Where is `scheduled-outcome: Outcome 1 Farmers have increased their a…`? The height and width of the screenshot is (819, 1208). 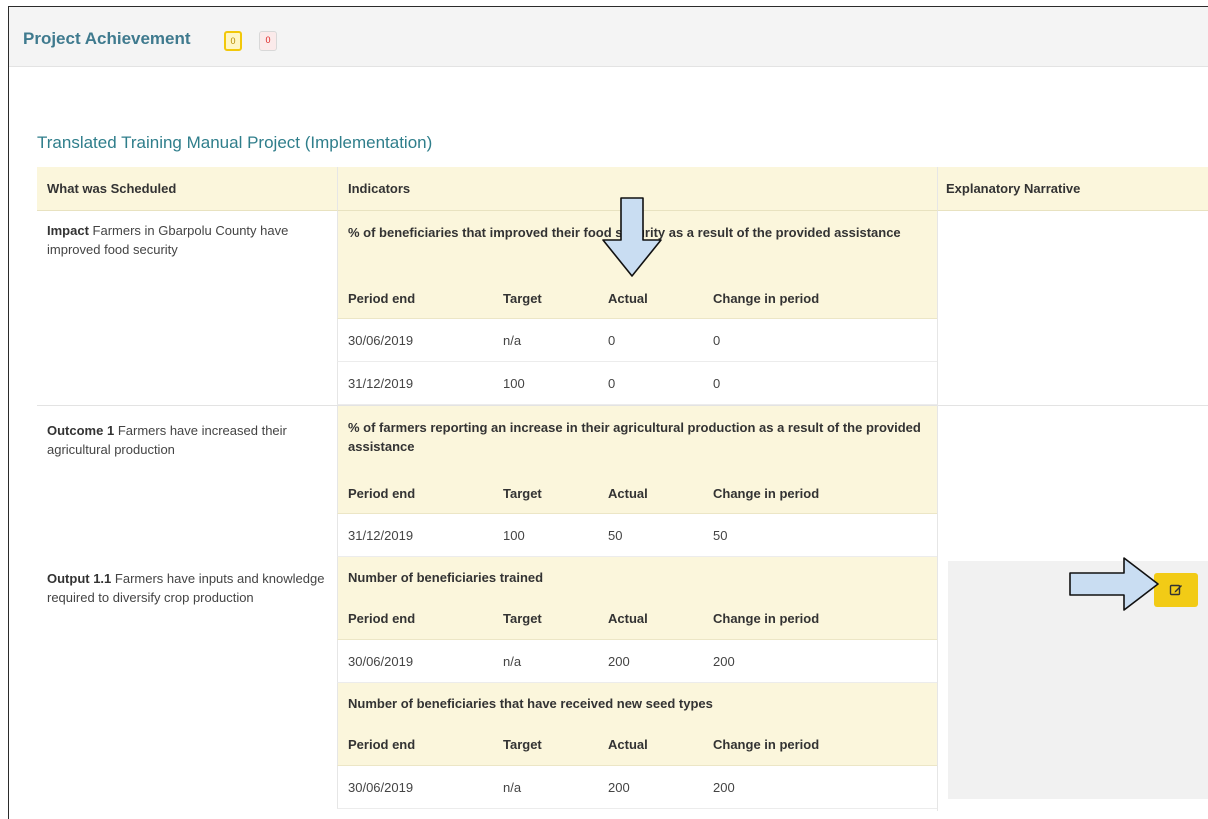 scheduled-outcome: Outcome 1 Farmers have increased their a… is located at coordinates (167, 440).